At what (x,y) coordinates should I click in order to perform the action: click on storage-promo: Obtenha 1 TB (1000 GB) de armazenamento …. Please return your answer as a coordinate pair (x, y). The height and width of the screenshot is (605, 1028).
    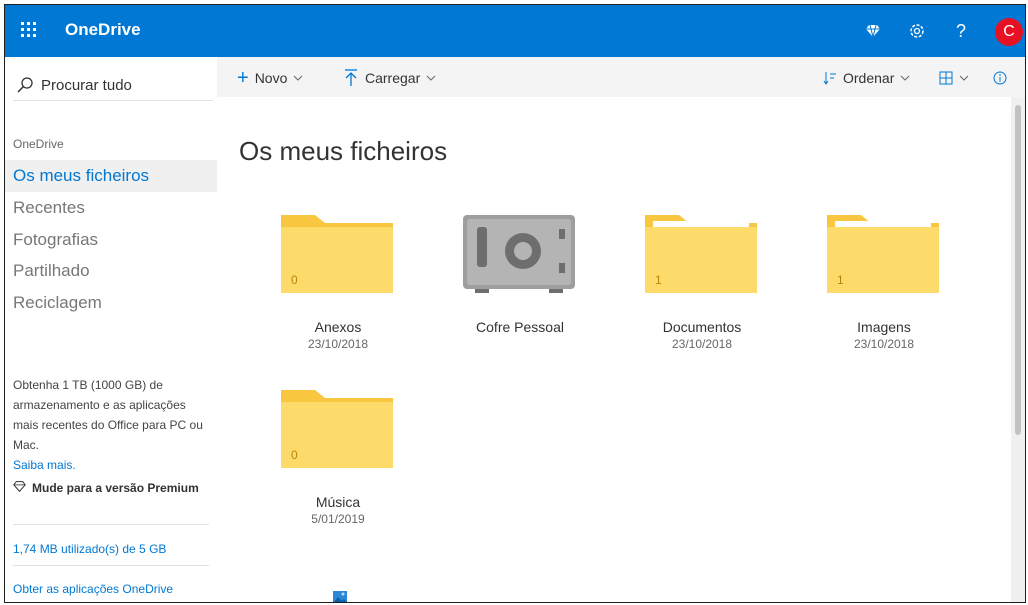
    Looking at the image, I should click on (111, 425).